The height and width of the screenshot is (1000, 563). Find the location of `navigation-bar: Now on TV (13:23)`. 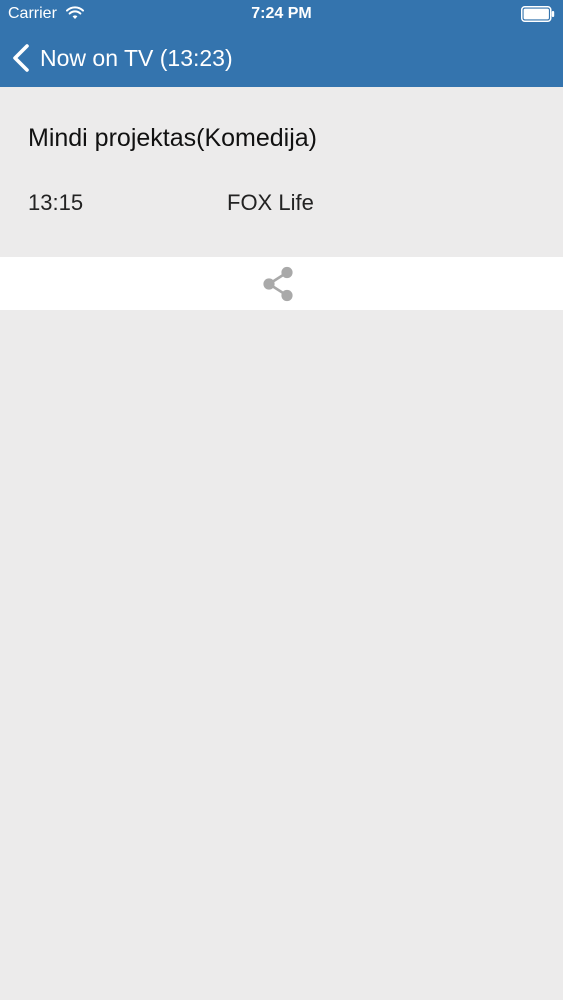

navigation-bar: Now on TV (13:23) is located at coordinates (281, 58).